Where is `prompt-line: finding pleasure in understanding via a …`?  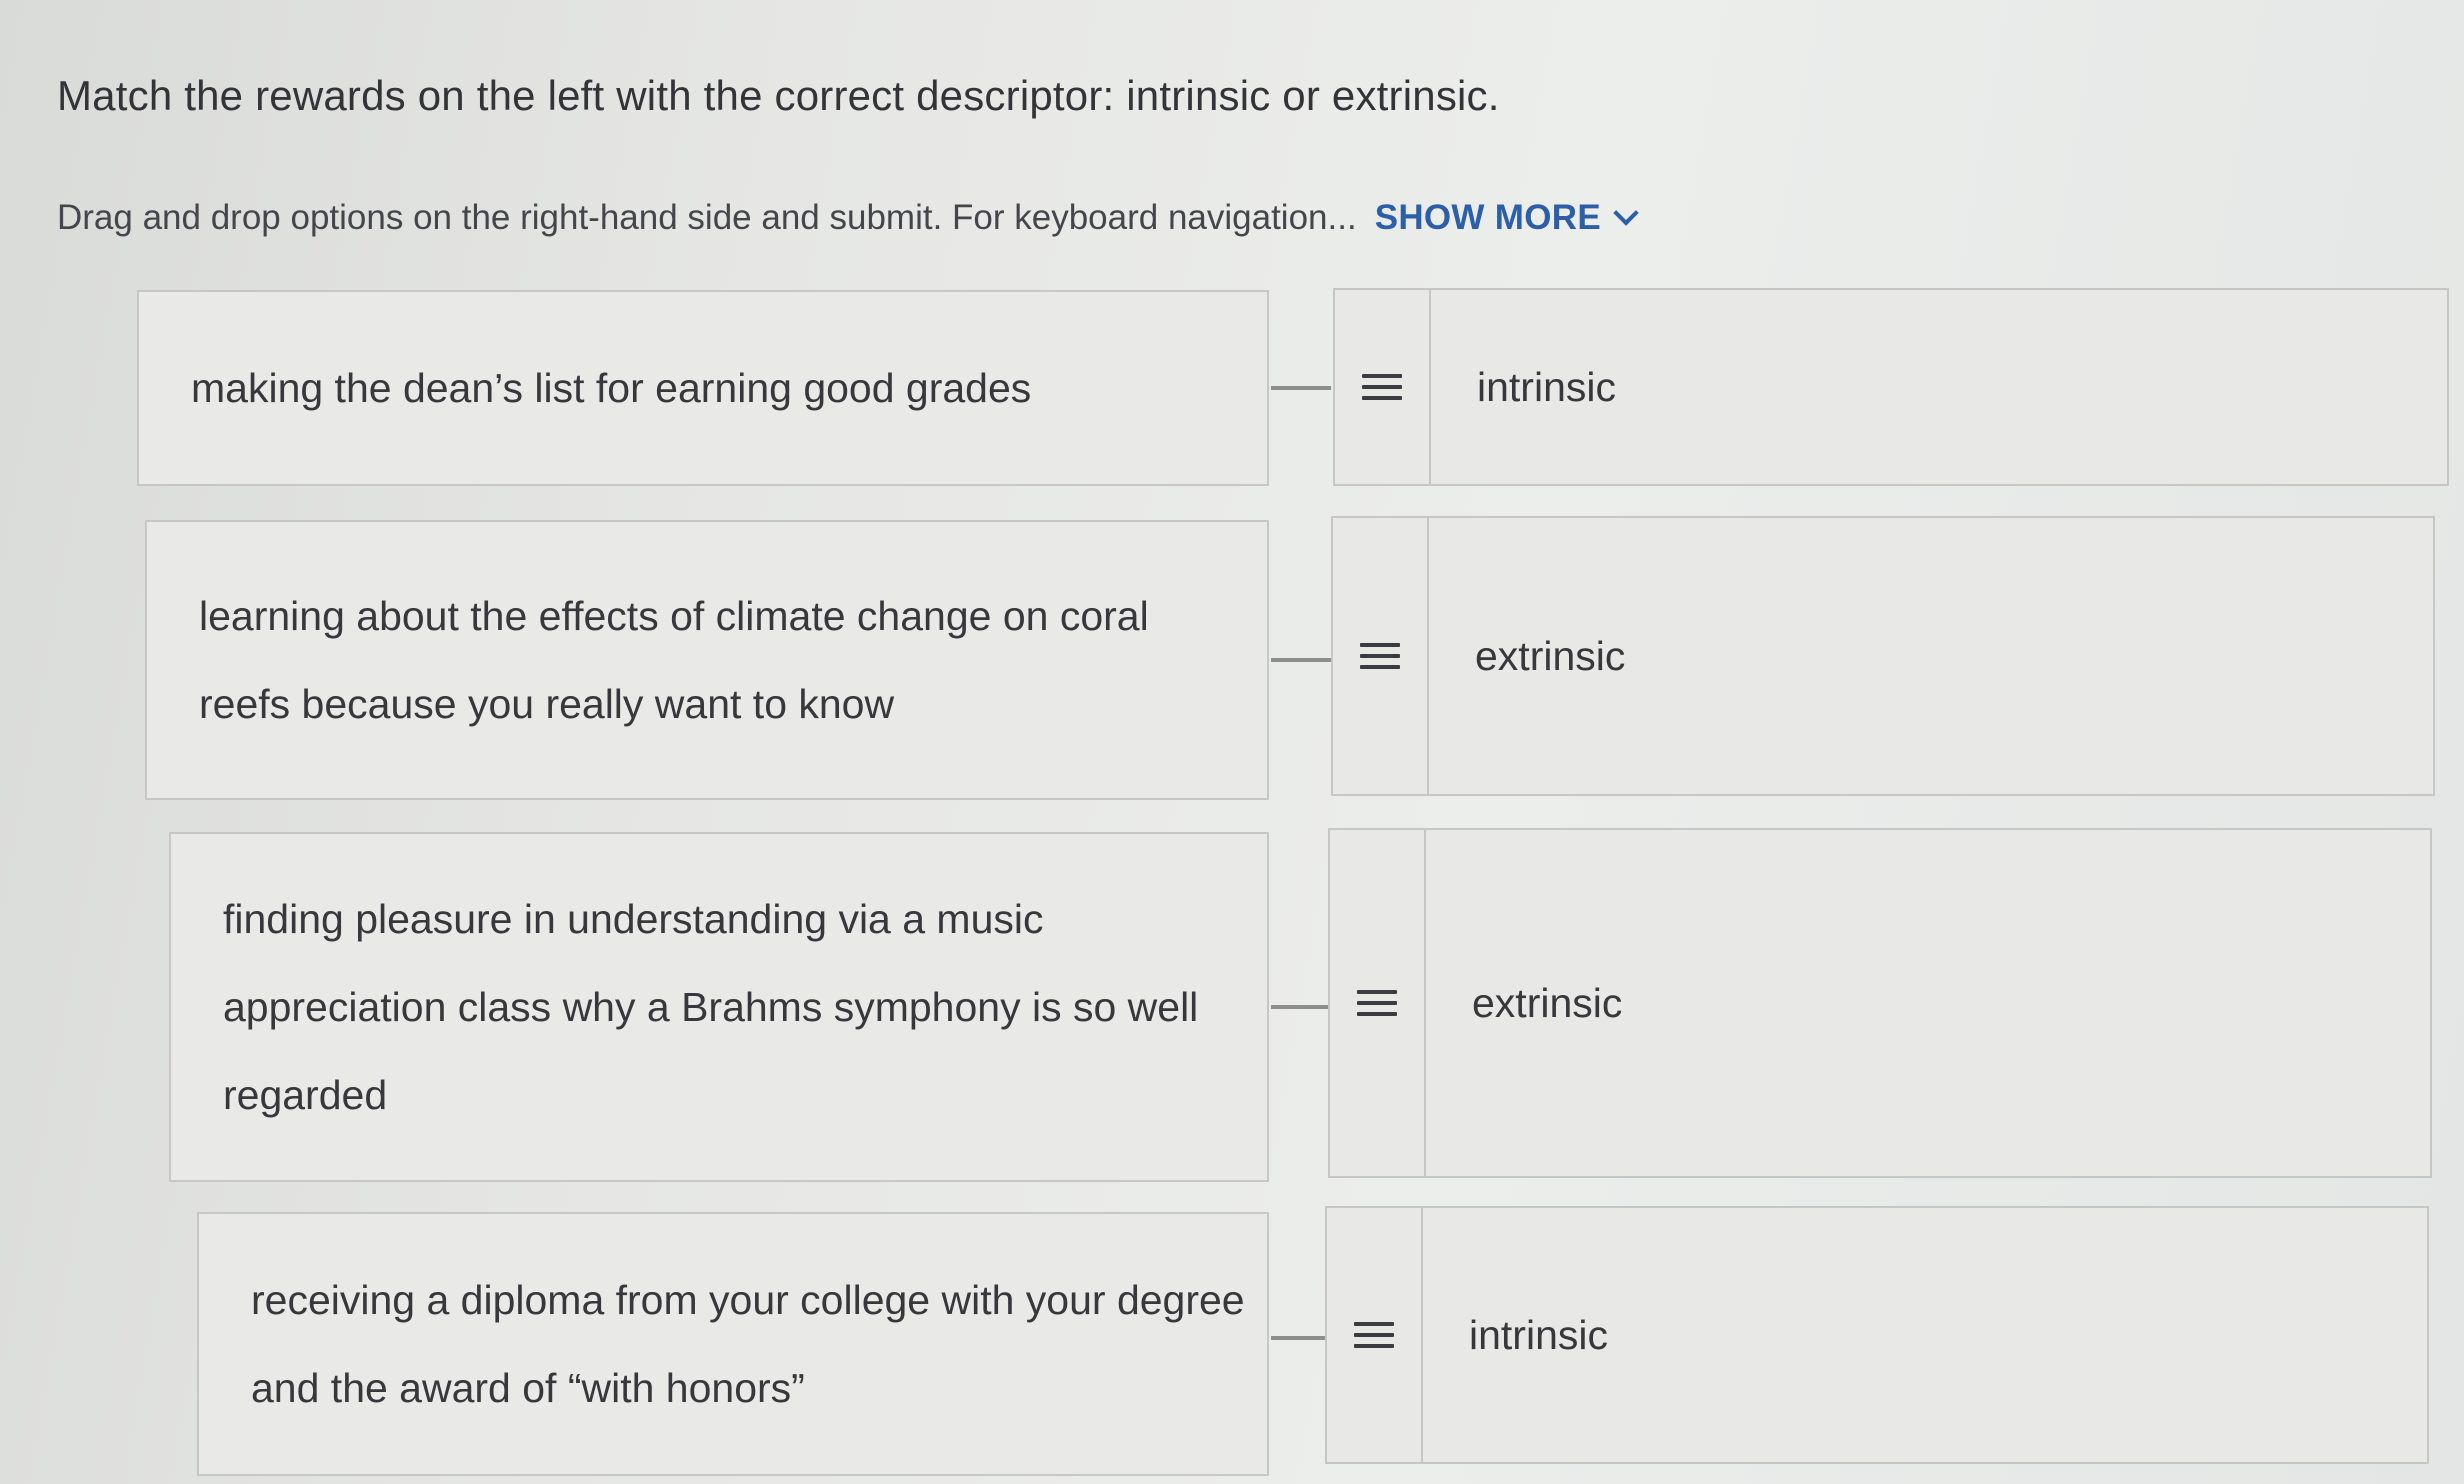 prompt-line: finding pleasure in understanding via a … is located at coordinates (633, 919).